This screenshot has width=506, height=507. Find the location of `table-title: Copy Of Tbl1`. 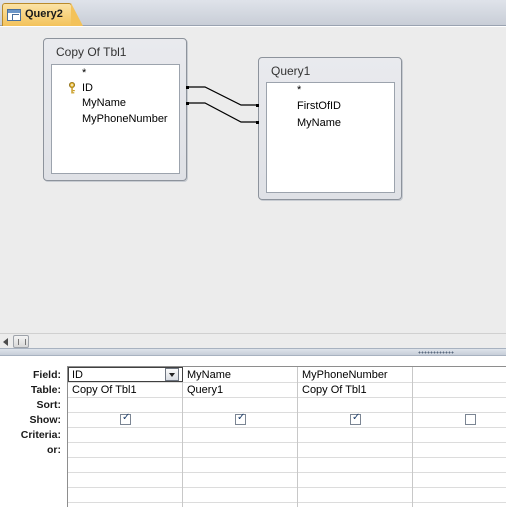

table-title: Copy Of Tbl1 is located at coordinates (91, 52).